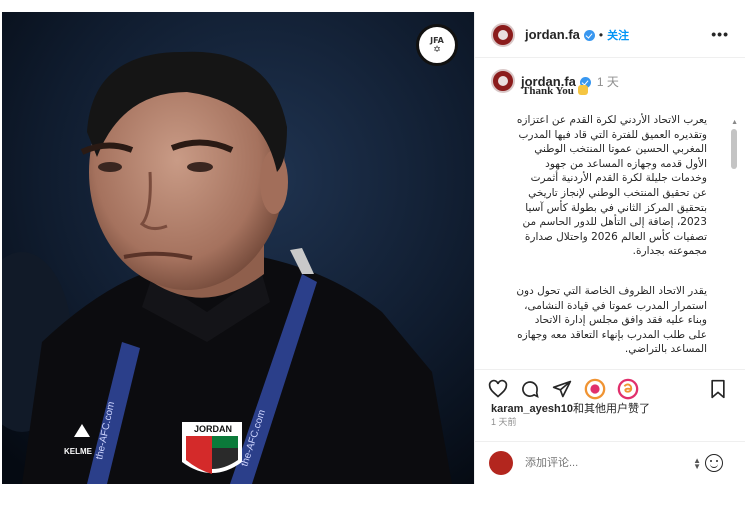  What do you see at coordinates (78, 451) in the screenshot?
I see `jersey-kelme-text: KELME` at bounding box center [78, 451].